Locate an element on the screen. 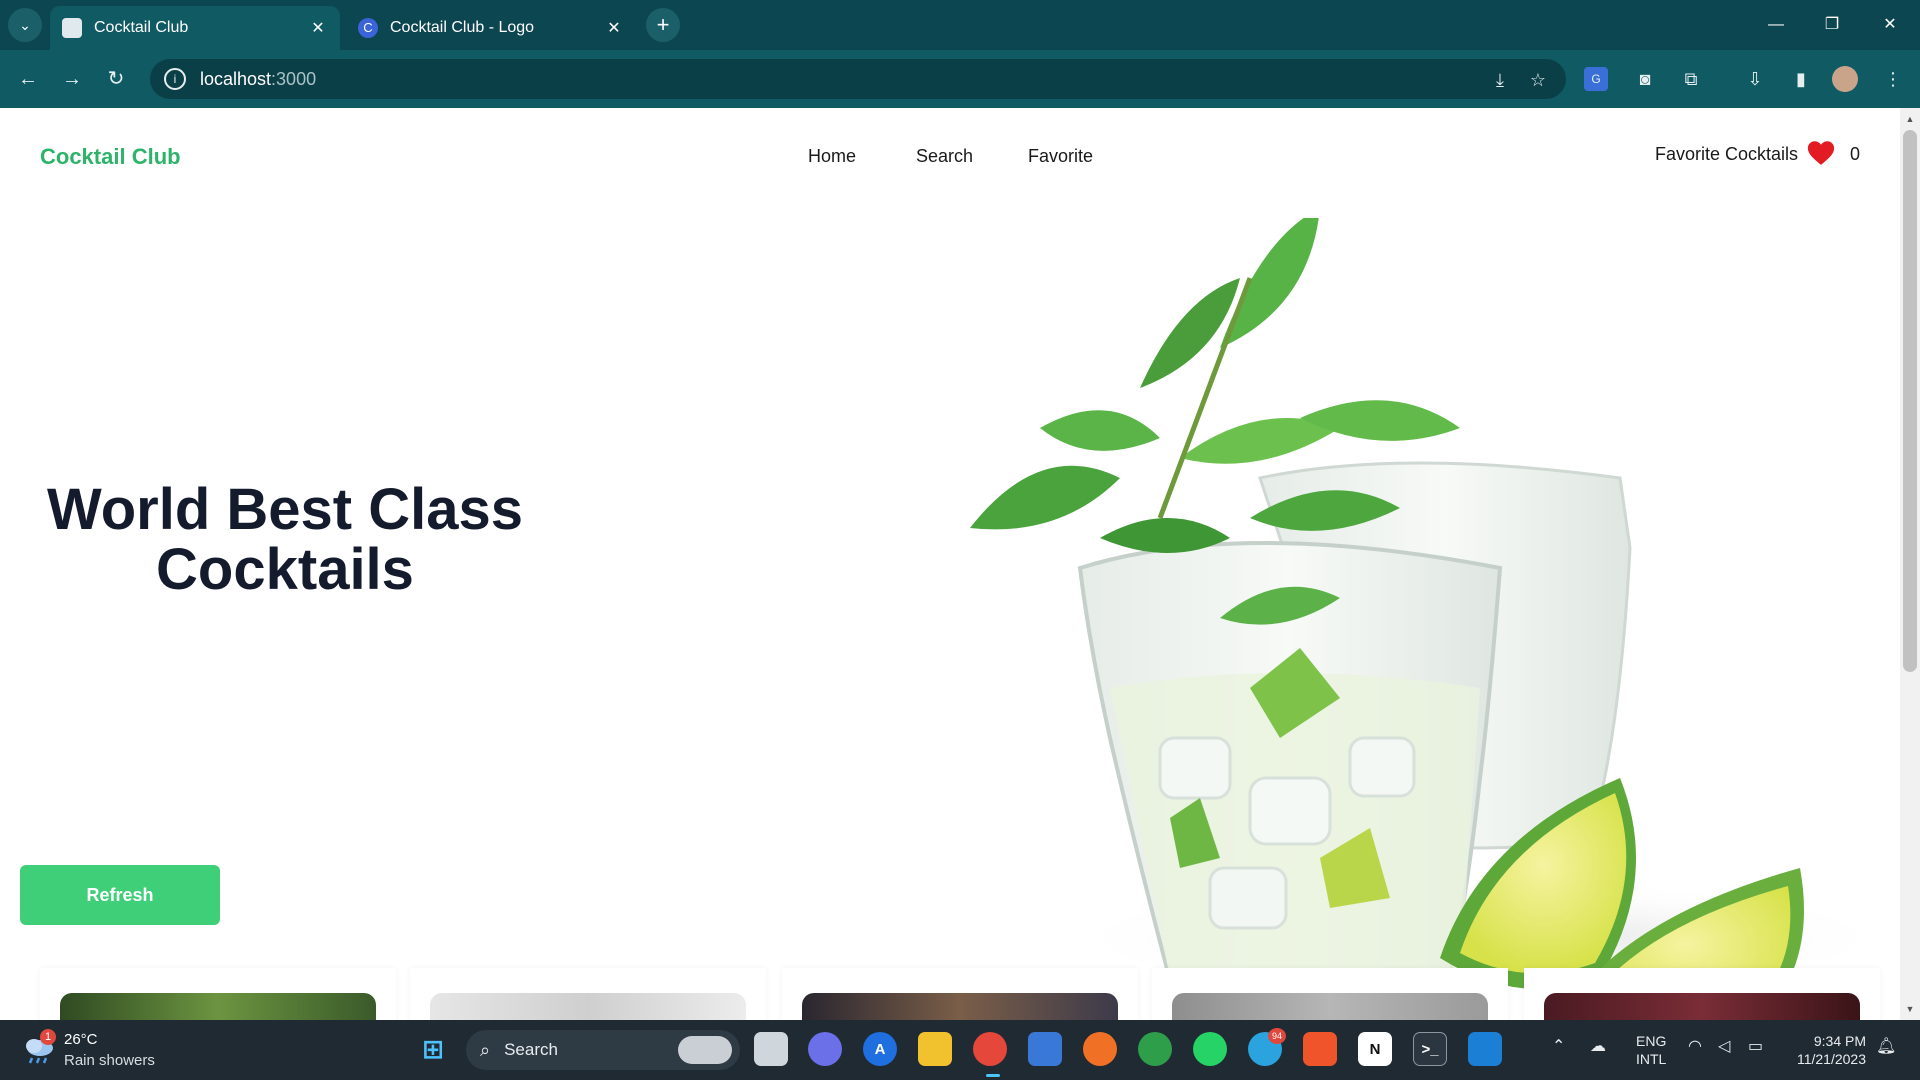 This screenshot has height=1080, width=1920. minimize-icon: — is located at coordinates (1776, 25).